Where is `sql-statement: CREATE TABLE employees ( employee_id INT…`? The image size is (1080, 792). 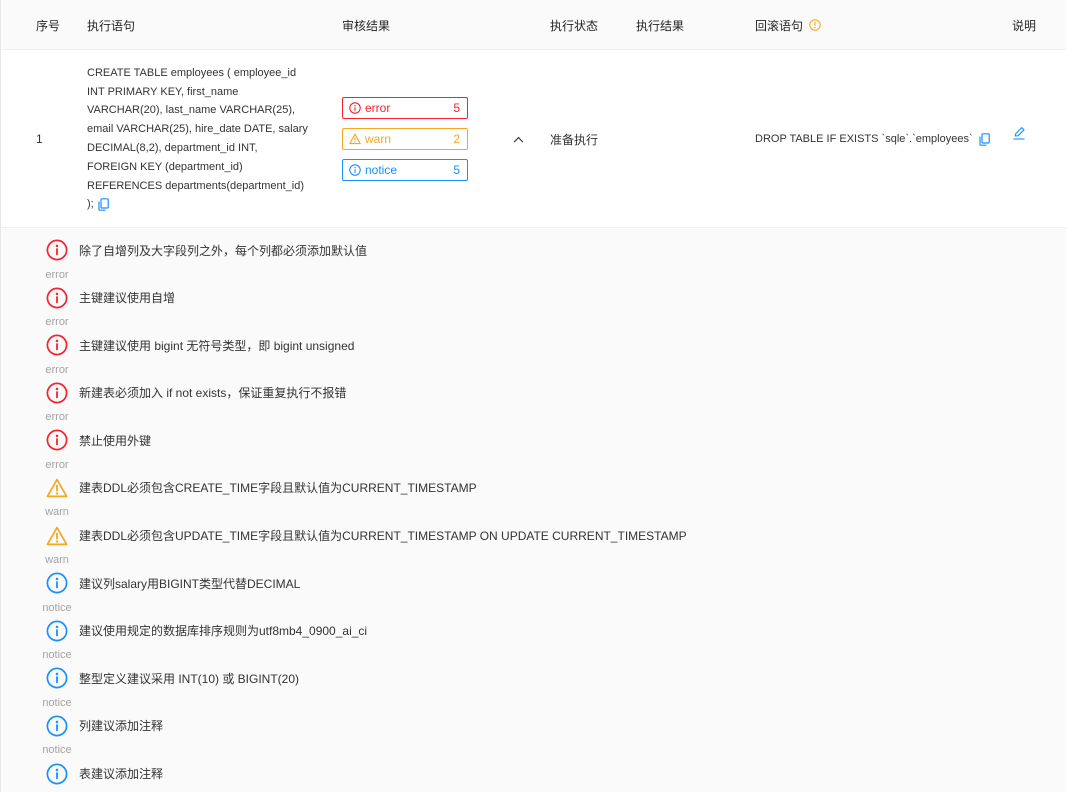
sql-statement: CREATE TABLE employees ( employee_id INT… is located at coordinates (212, 139).